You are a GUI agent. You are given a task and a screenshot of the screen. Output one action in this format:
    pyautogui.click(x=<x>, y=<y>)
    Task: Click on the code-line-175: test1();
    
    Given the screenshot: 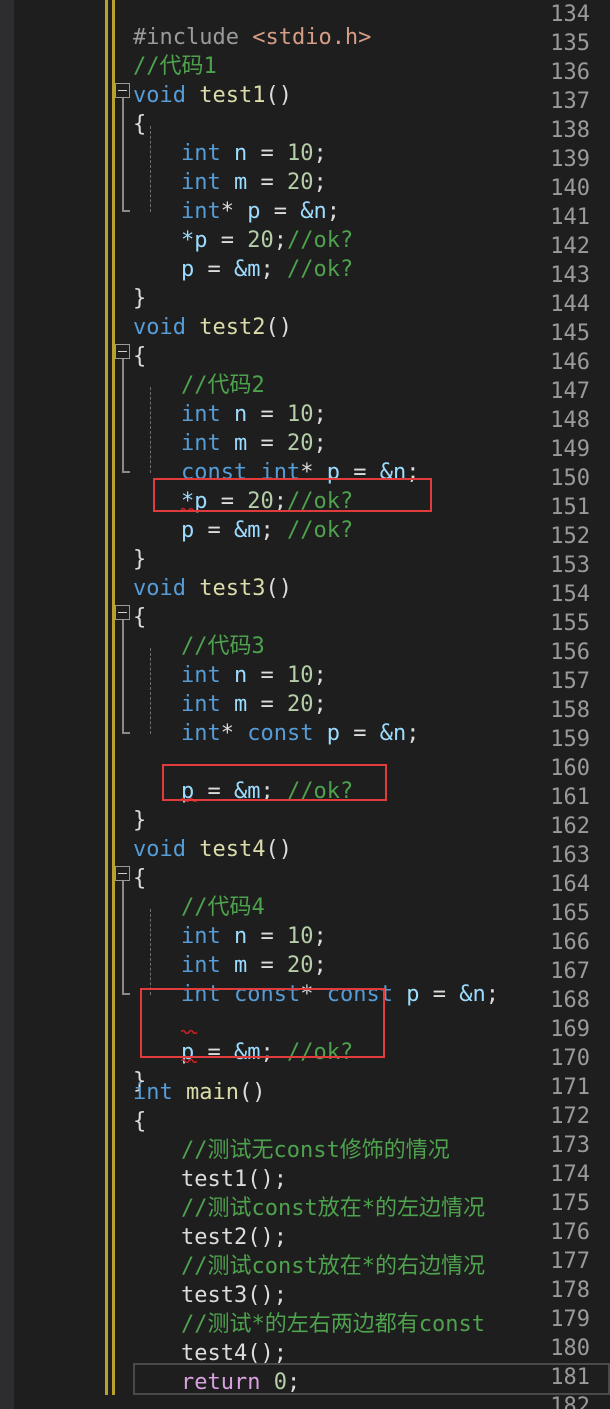 What is the action you would take?
    pyautogui.click(x=210, y=1179)
    